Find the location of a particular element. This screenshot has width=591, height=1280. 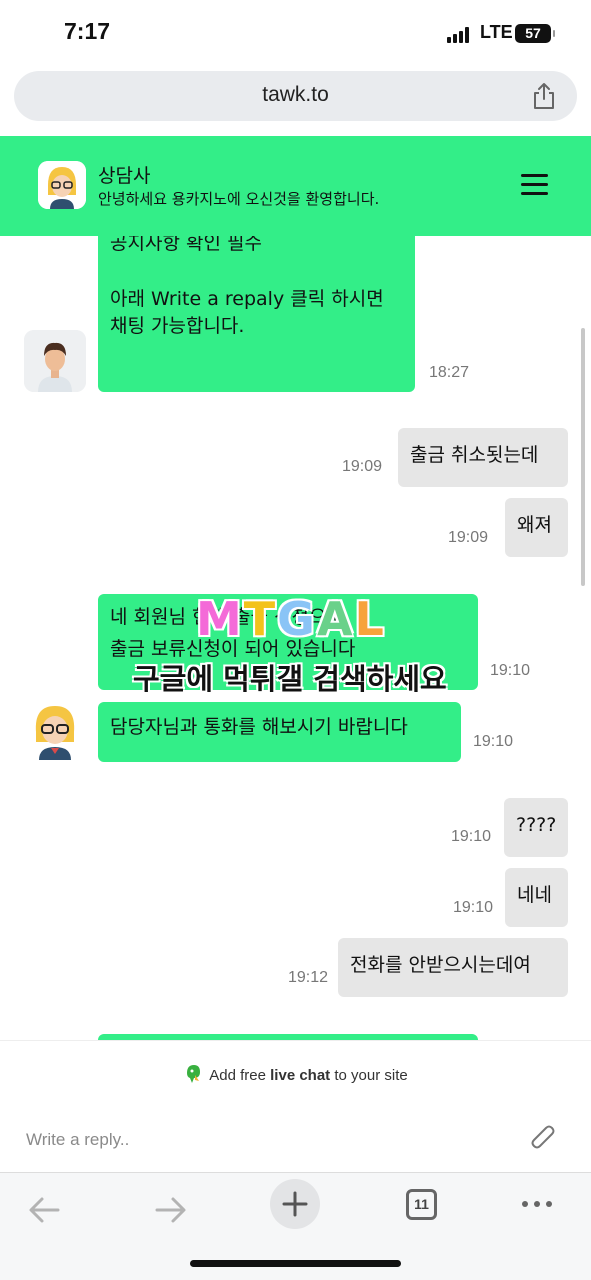

watermark-logo: MTGAL is located at coordinates (291, 619).